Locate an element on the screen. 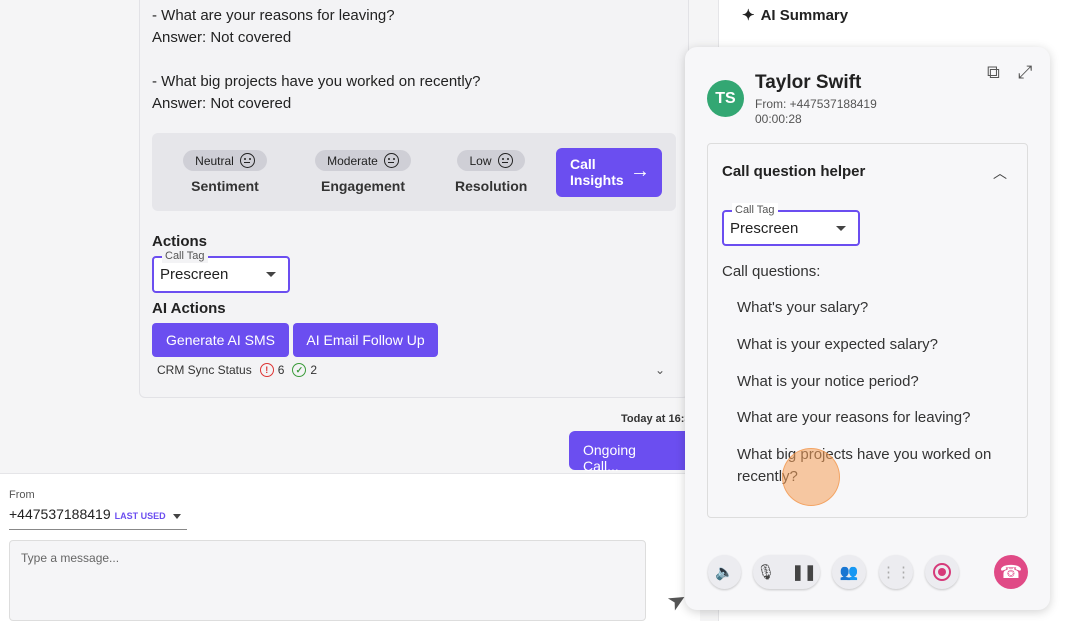 The height and width of the screenshot is (621, 1065). crm-sync-status: CRM Sync Status ! 6 ✓ 2 is located at coordinates (237, 370).